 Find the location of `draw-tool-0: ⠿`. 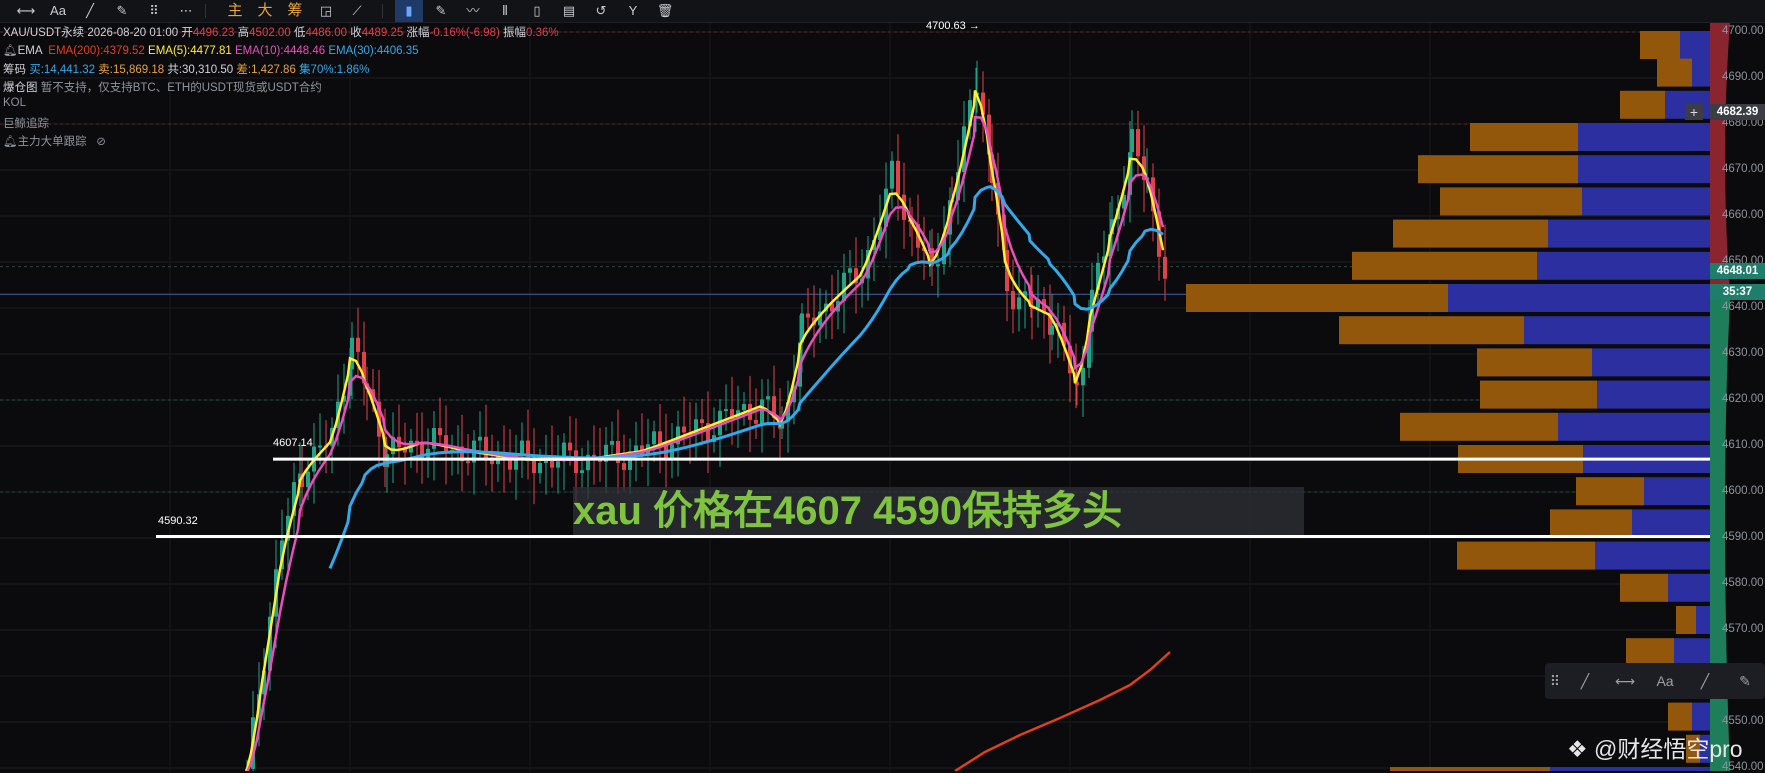

draw-tool-0: ⠿ is located at coordinates (1555, 681).